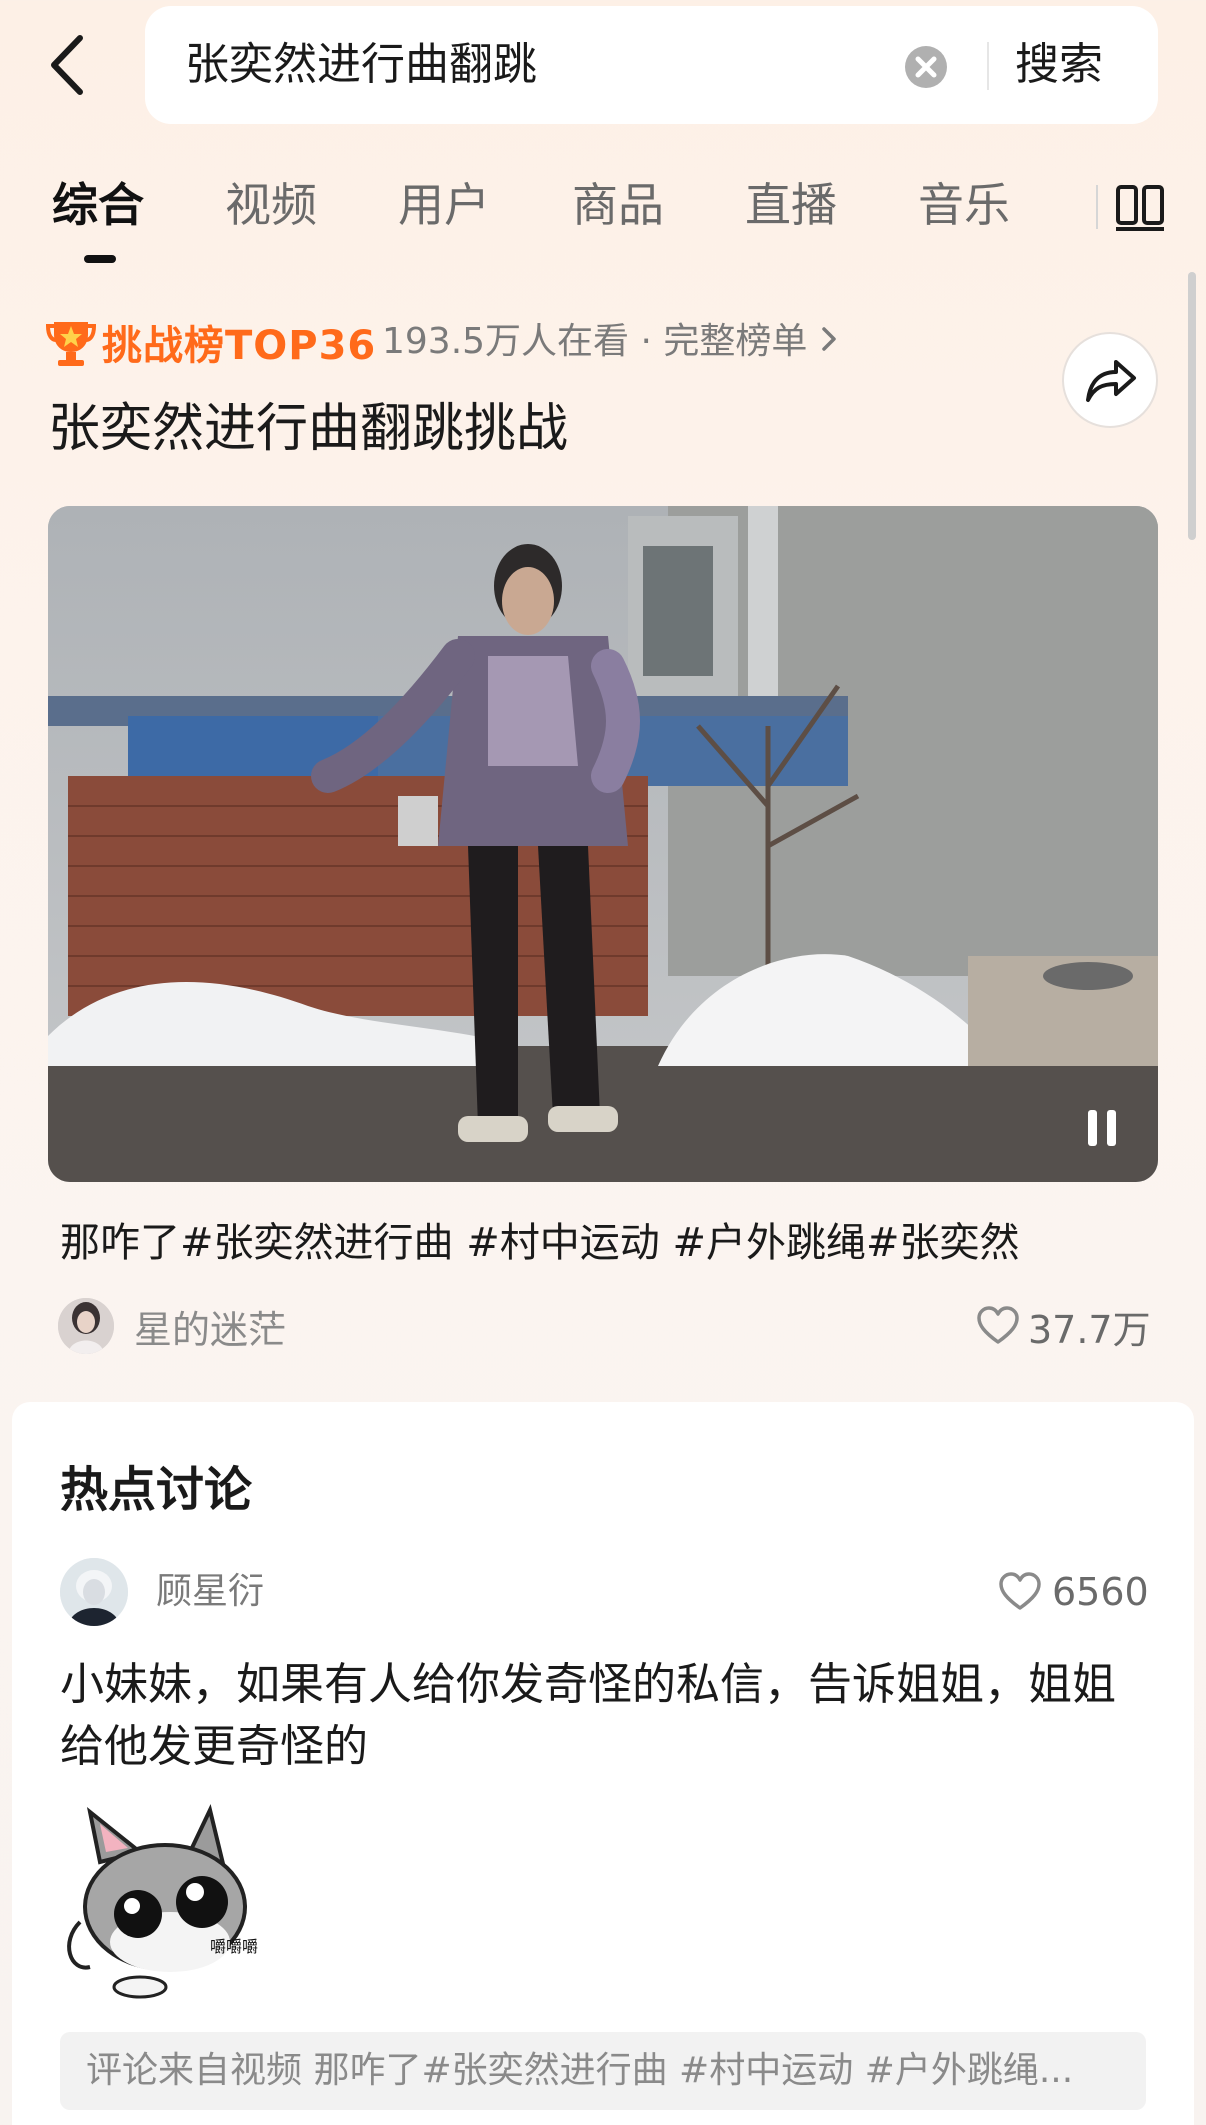 The width and height of the screenshot is (1206, 2125). I want to click on pause-button, so click(1102, 1128).